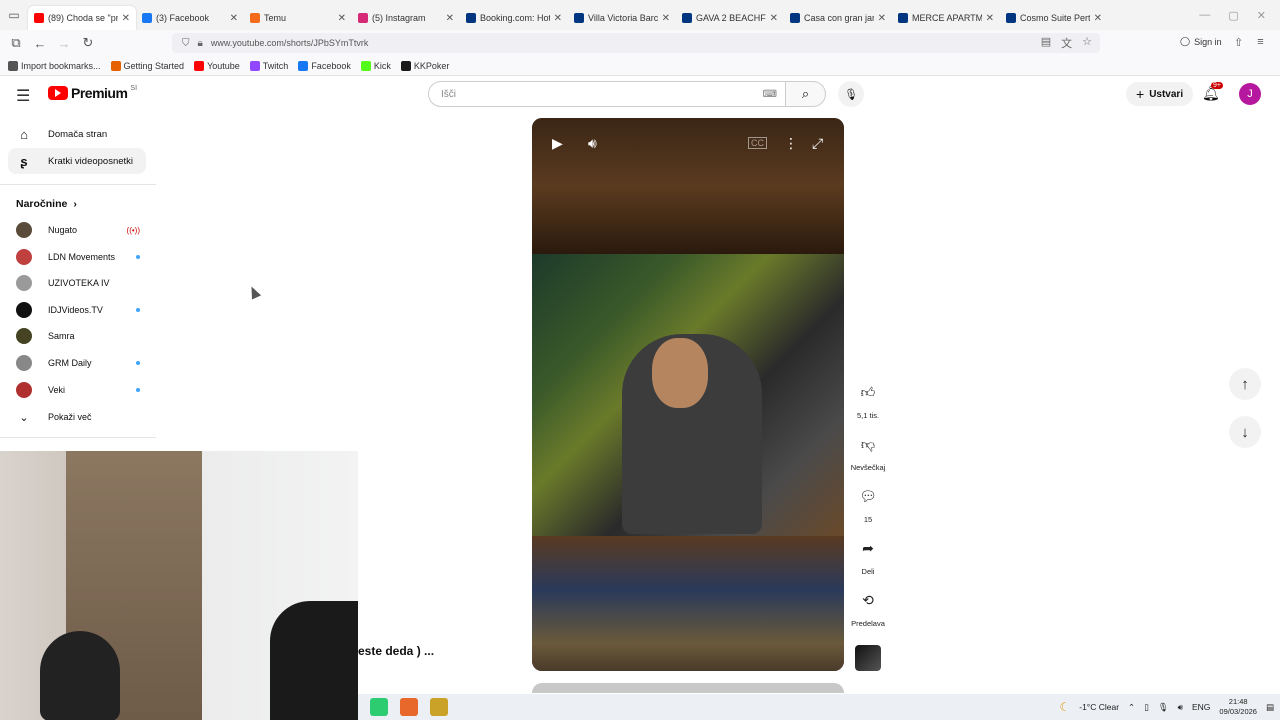 Image resolution: width=1280 pixels, height=720 pixels. Describe the element at coordinates (1245, 384) in the screenshot. I see `previous-short-button: ↑` at that location.